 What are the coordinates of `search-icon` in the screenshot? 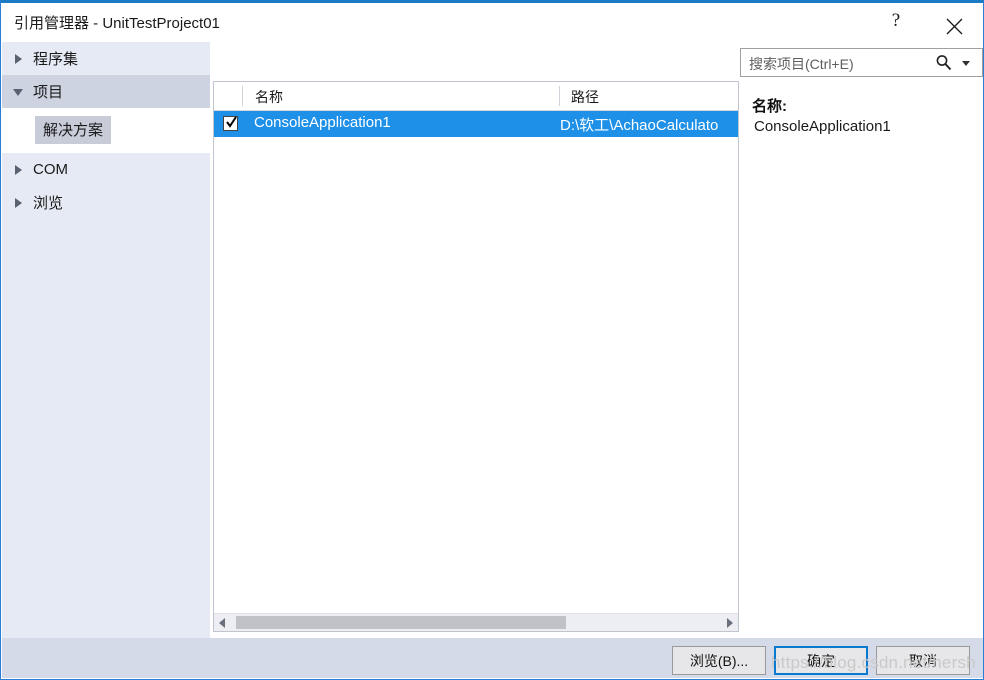 It's located at (944, 63).